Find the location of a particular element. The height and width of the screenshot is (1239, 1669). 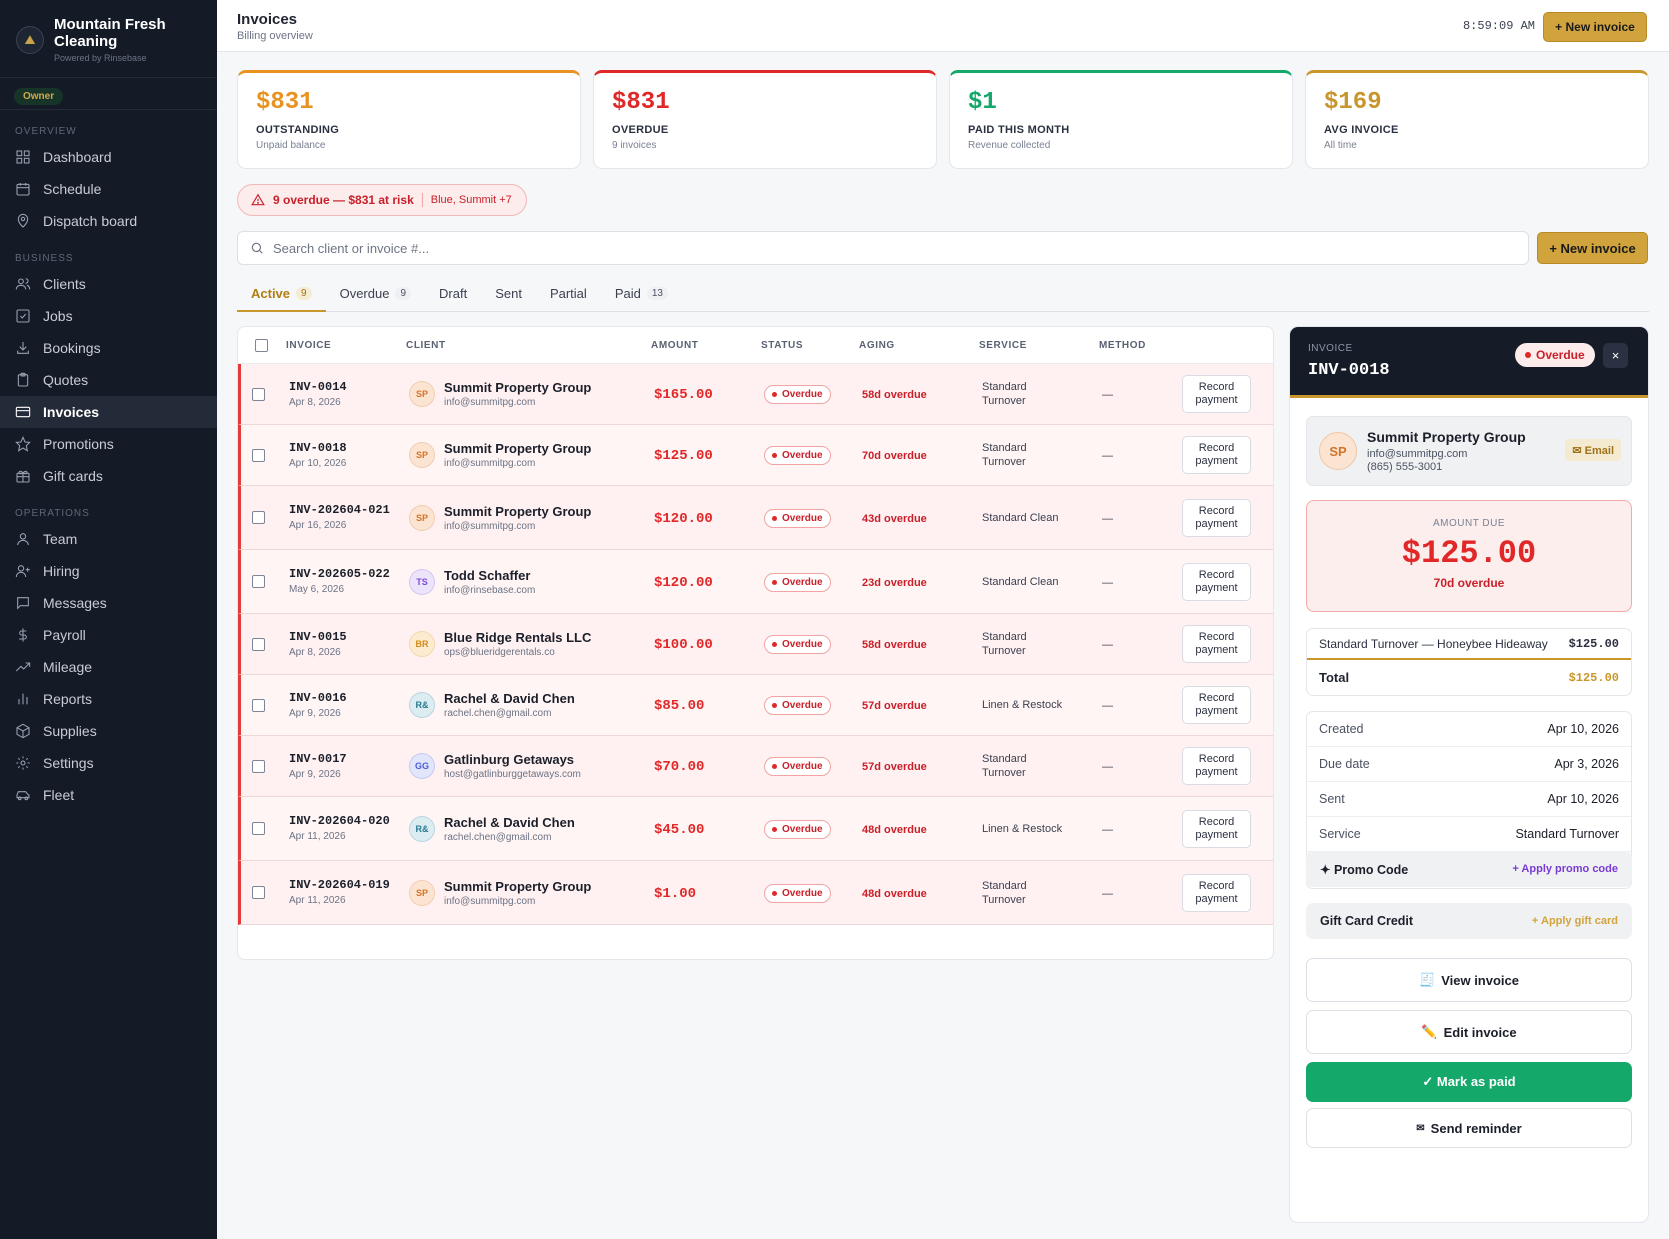

new-invoice-button: + New invoice is located at coordinates (1595, 27).